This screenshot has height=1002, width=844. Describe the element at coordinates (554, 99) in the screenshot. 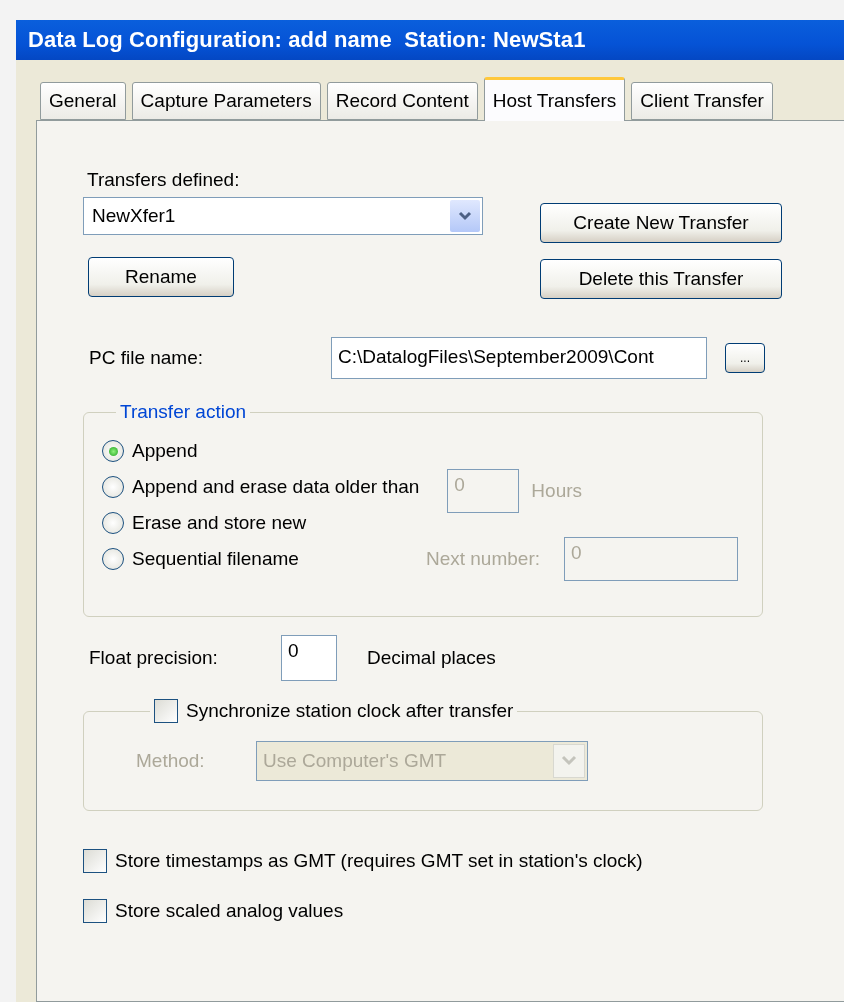

I see `tab: Host Transfers` at that location.